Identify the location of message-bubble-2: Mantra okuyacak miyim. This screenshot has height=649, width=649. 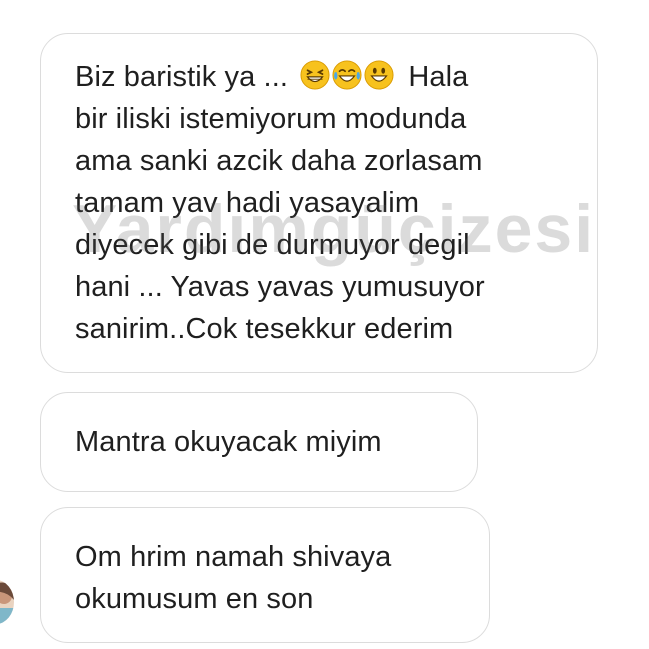
(259, 442).